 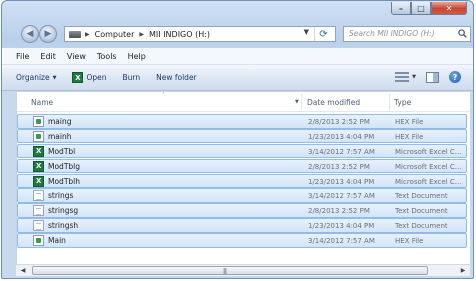 I want to click on organize-label: Organize, so click(x=33, y=77).